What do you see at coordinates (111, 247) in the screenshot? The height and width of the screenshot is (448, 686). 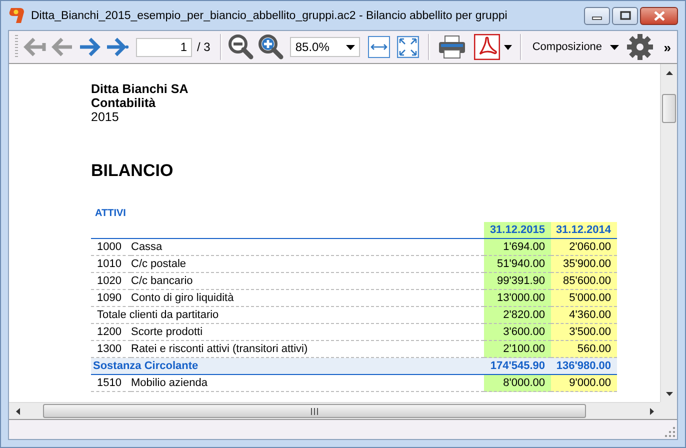 I see `account-number: 1000` at bounding box center [111, 247].